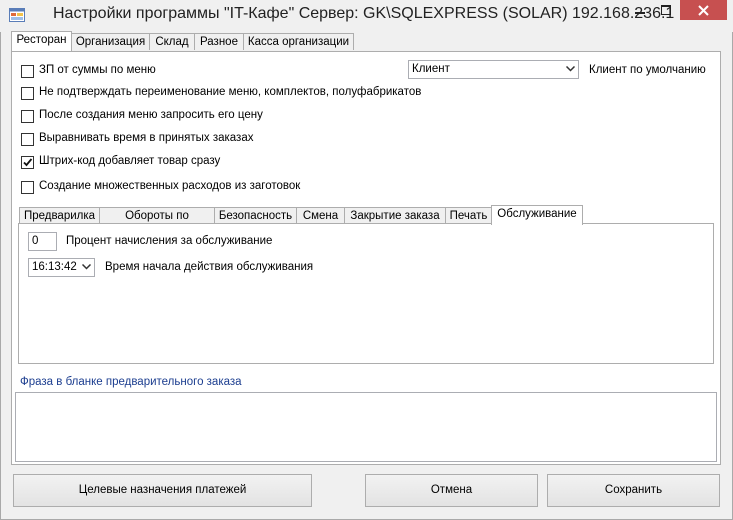 The height and width of the screenshot is (520, 733). Describe the element at coordinates (27, 116) in the screenshot. I see `checkbox-ask-price-after-menu` at that location.